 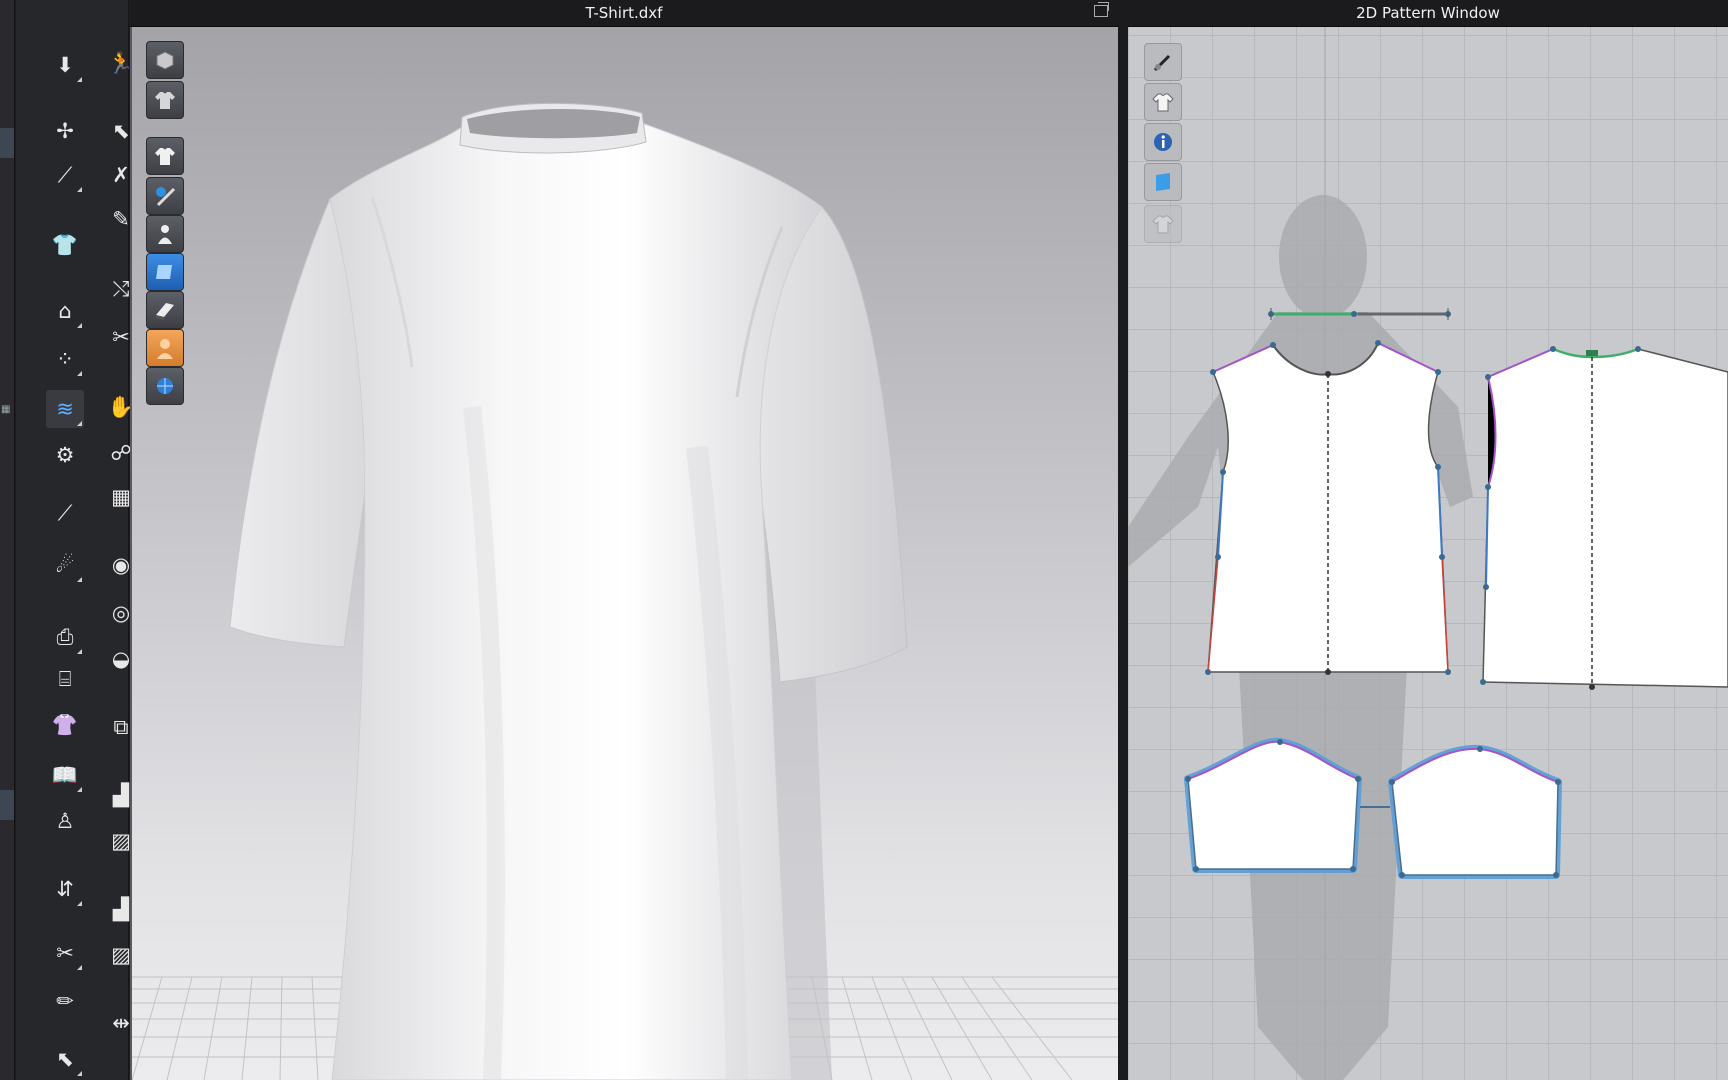 What do you see at coordinates (165, 386) in the screenshot?
I see `globe-render-icon` at bounding box center [165, 386].